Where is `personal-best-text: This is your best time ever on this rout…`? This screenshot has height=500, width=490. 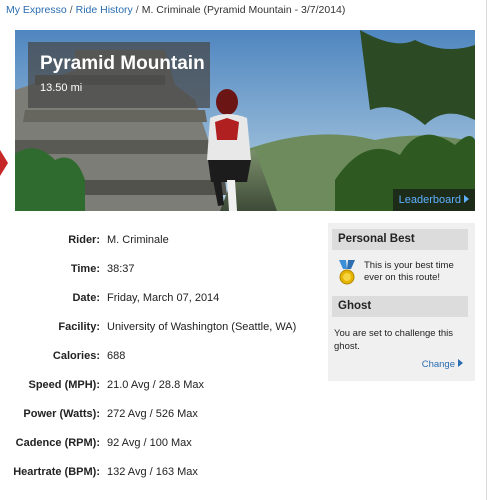
personal-best-text: This is your best time ever on this rout… is located at coordinates (409, 271).